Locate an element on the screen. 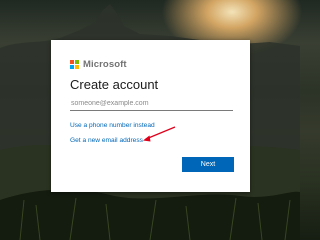  get-new-email-link: Get a new email address is located at coordinates (106, 140).